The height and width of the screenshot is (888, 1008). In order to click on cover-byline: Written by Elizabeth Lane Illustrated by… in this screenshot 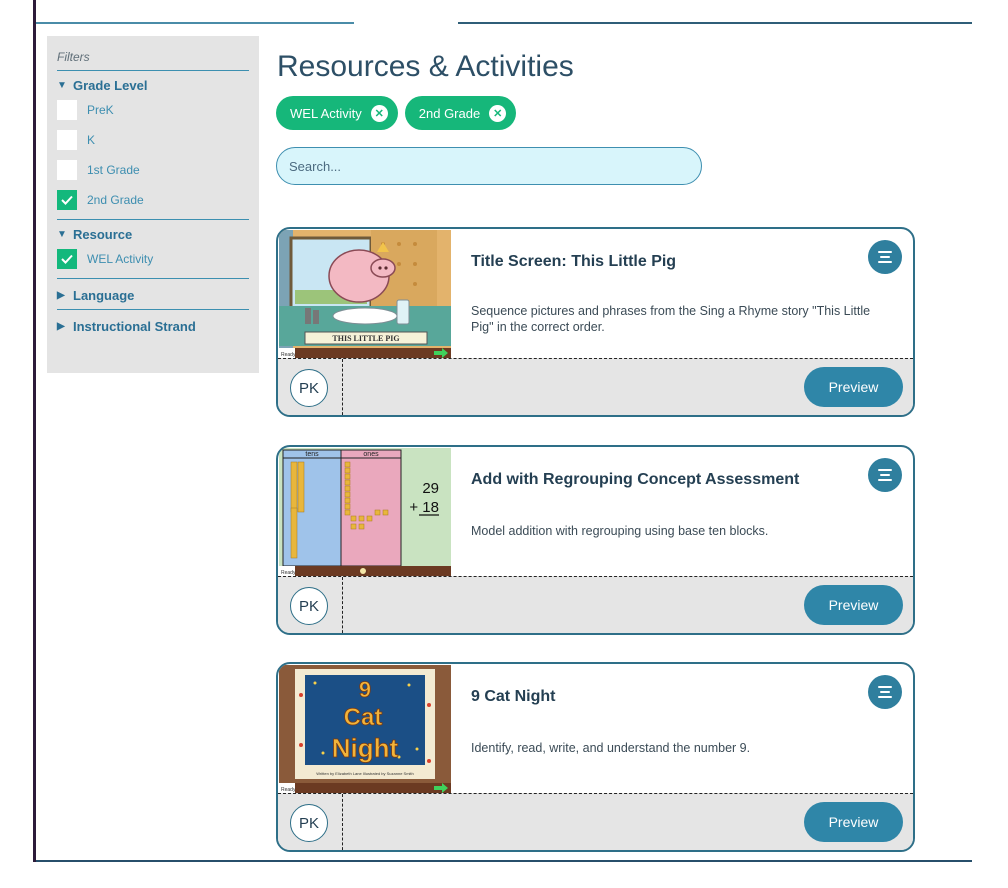, I will do `click(365, 773)`.